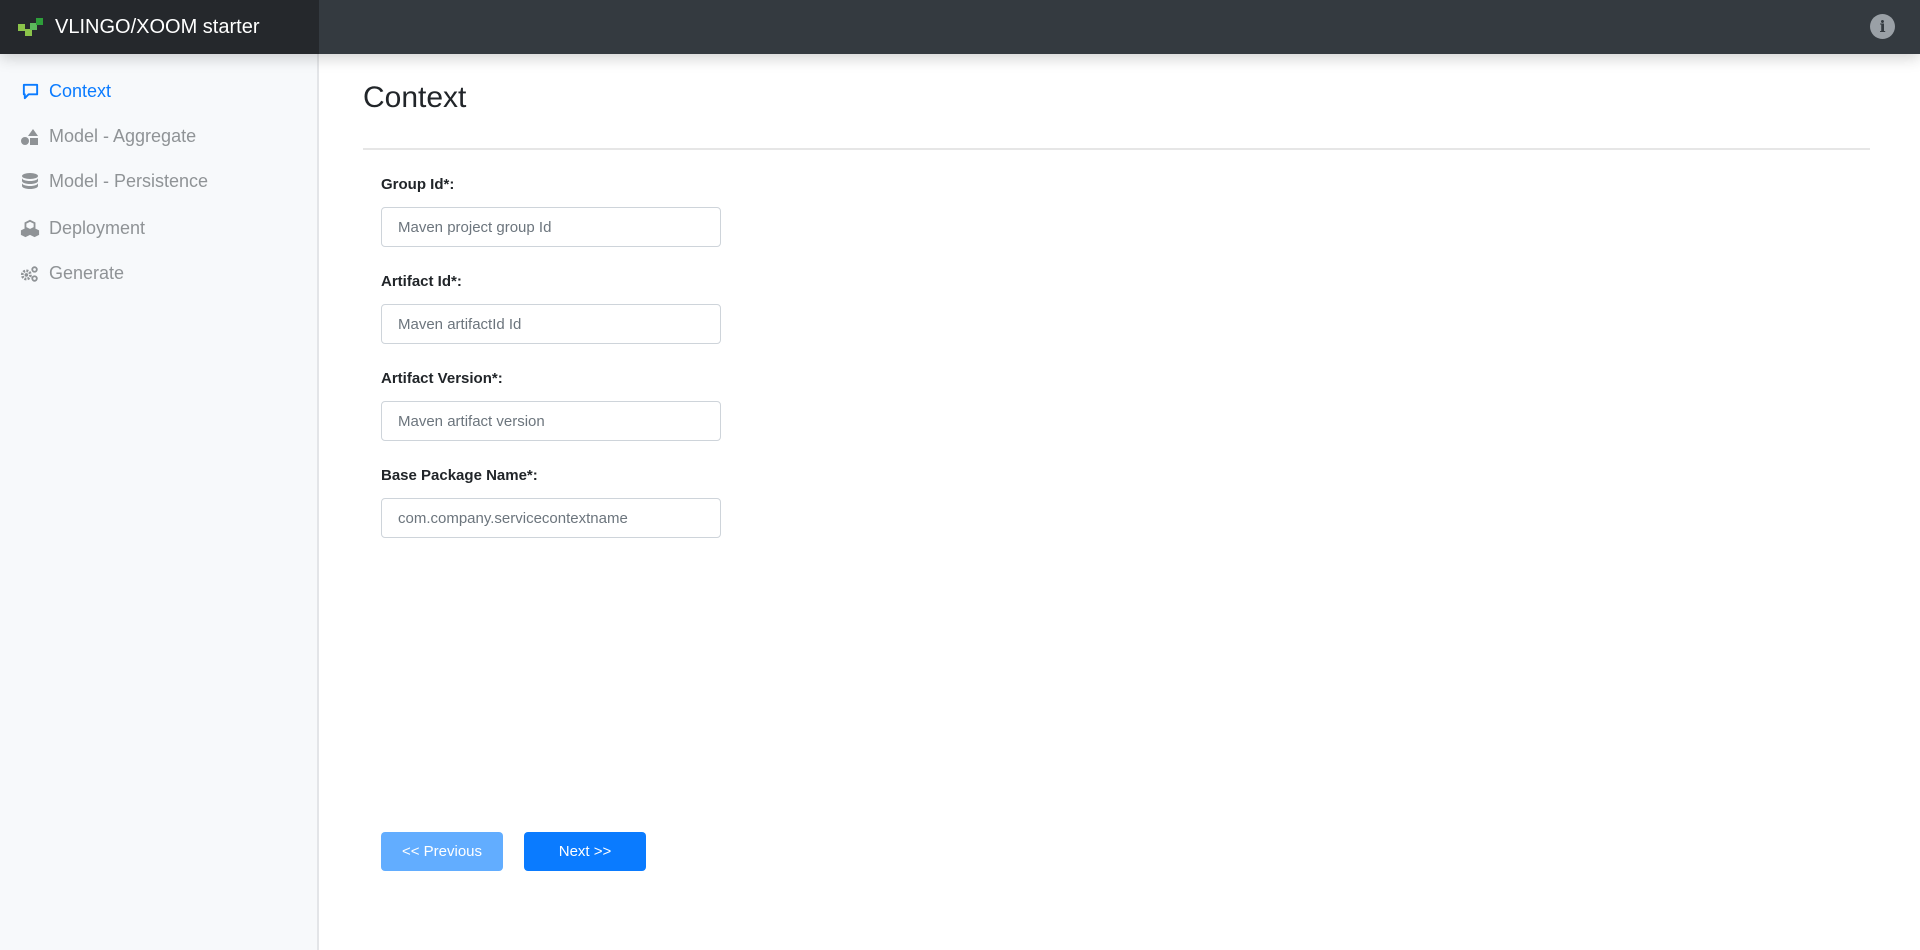 The width and height of the screenshot is (1920, 950). I want to click on app-title: VLINGO/XOOM starter, so click(157, 26).